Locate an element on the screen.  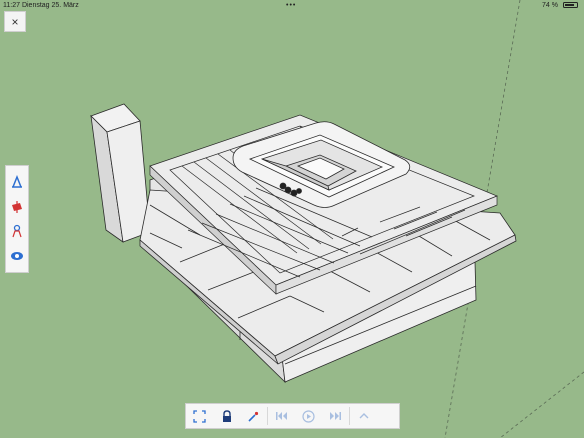
walk-tool is located at coordinates (17, 231).